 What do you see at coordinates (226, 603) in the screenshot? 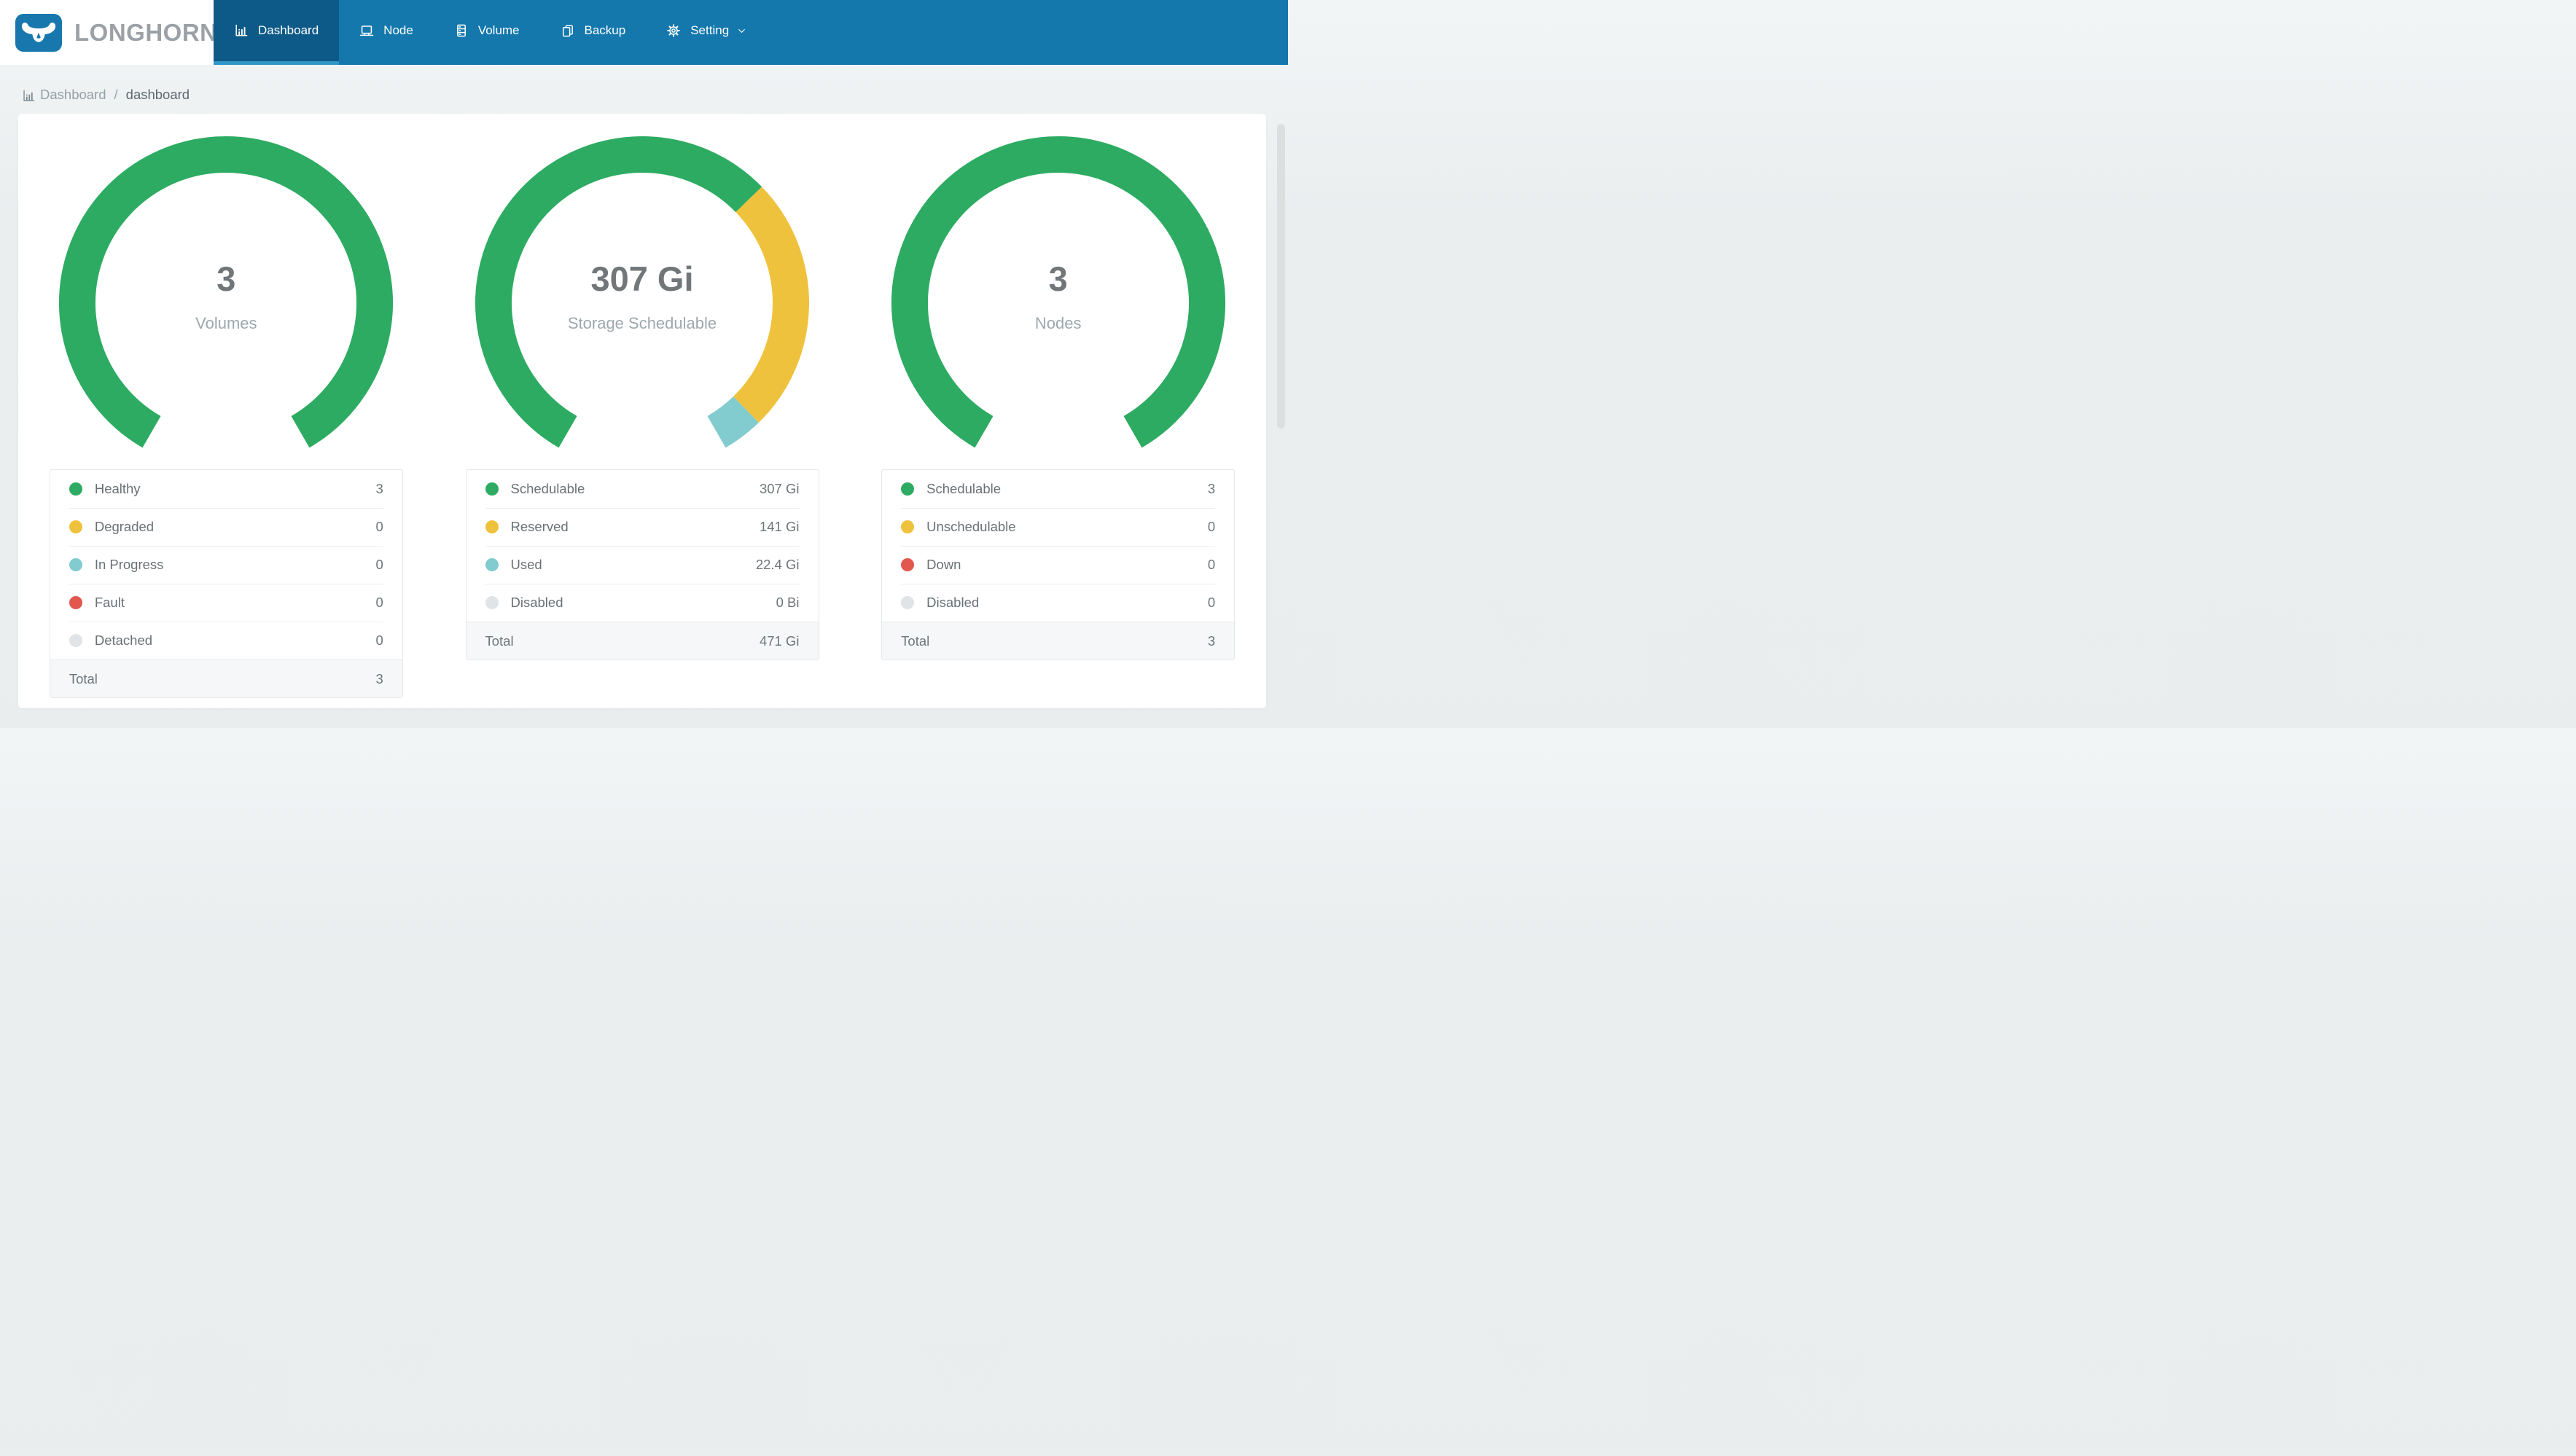
I see `legend-row: Fault 0` at bounding box center [226, 603].